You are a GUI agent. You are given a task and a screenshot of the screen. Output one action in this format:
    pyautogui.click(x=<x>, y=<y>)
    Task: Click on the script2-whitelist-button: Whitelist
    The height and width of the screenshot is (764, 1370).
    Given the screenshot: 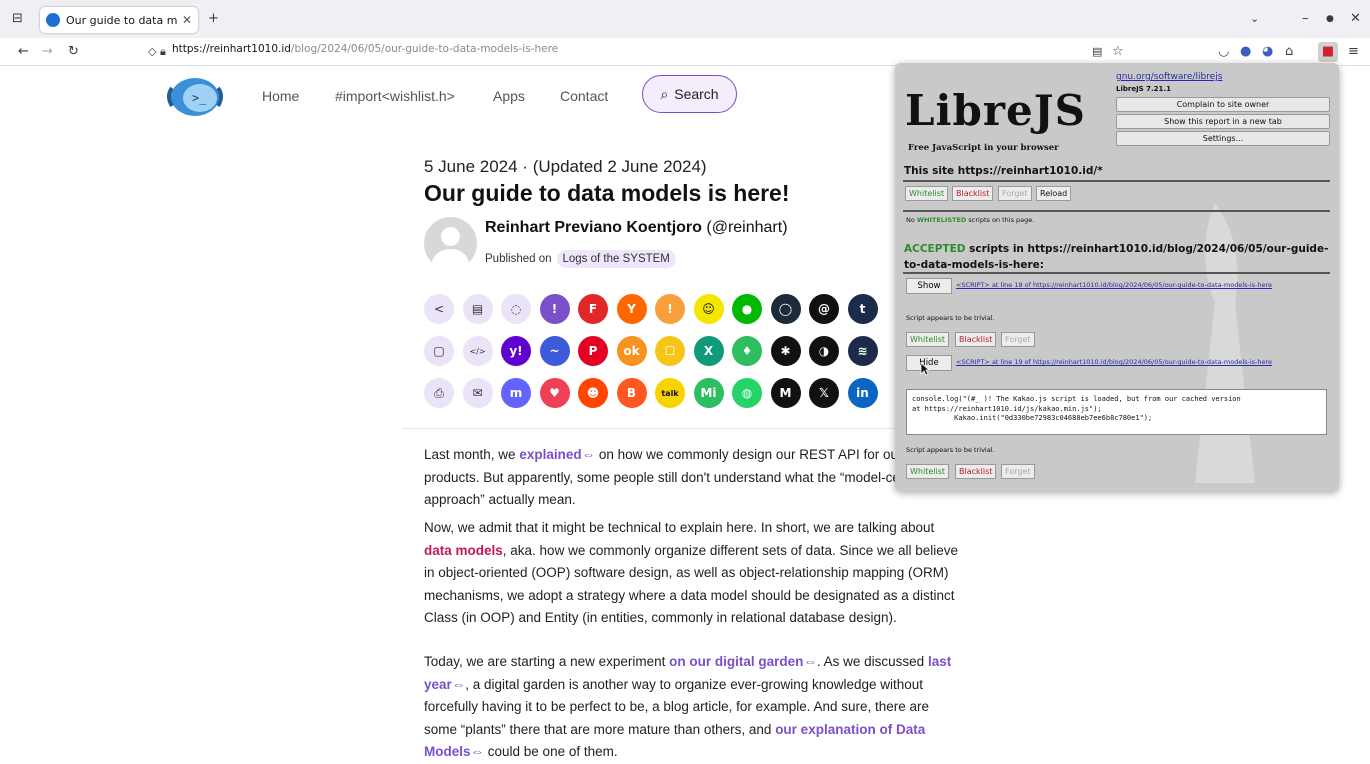 What is the action you would take?
    pyautogui.click(x=928, y=471)
    